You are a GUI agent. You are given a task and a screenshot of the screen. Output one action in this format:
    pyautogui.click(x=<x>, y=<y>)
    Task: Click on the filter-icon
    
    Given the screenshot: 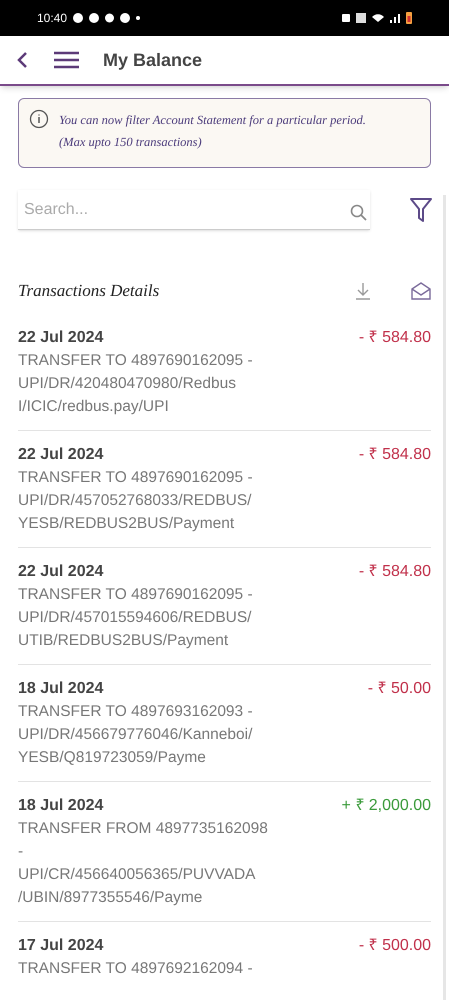 What is the action you would take?
    pyautogui.click(x=421, y=210)
    